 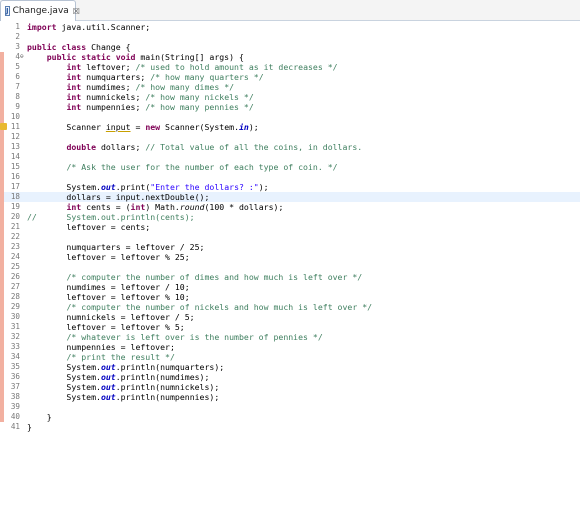 I want to click on code-line: 7 int numdimes; /* how many dimes */, so click(x=290, y=87).